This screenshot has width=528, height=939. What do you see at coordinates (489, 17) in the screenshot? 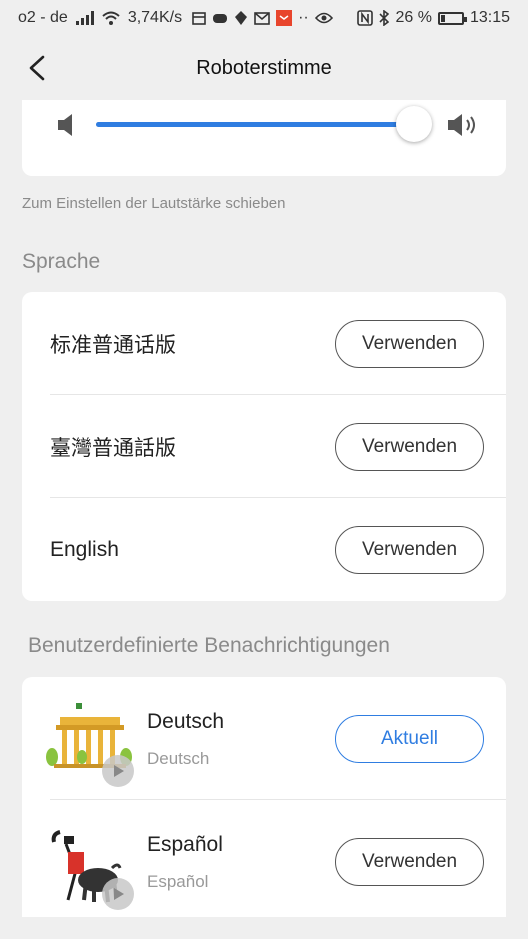
I see `clock: 13:15` at bounding box center [489, 17].